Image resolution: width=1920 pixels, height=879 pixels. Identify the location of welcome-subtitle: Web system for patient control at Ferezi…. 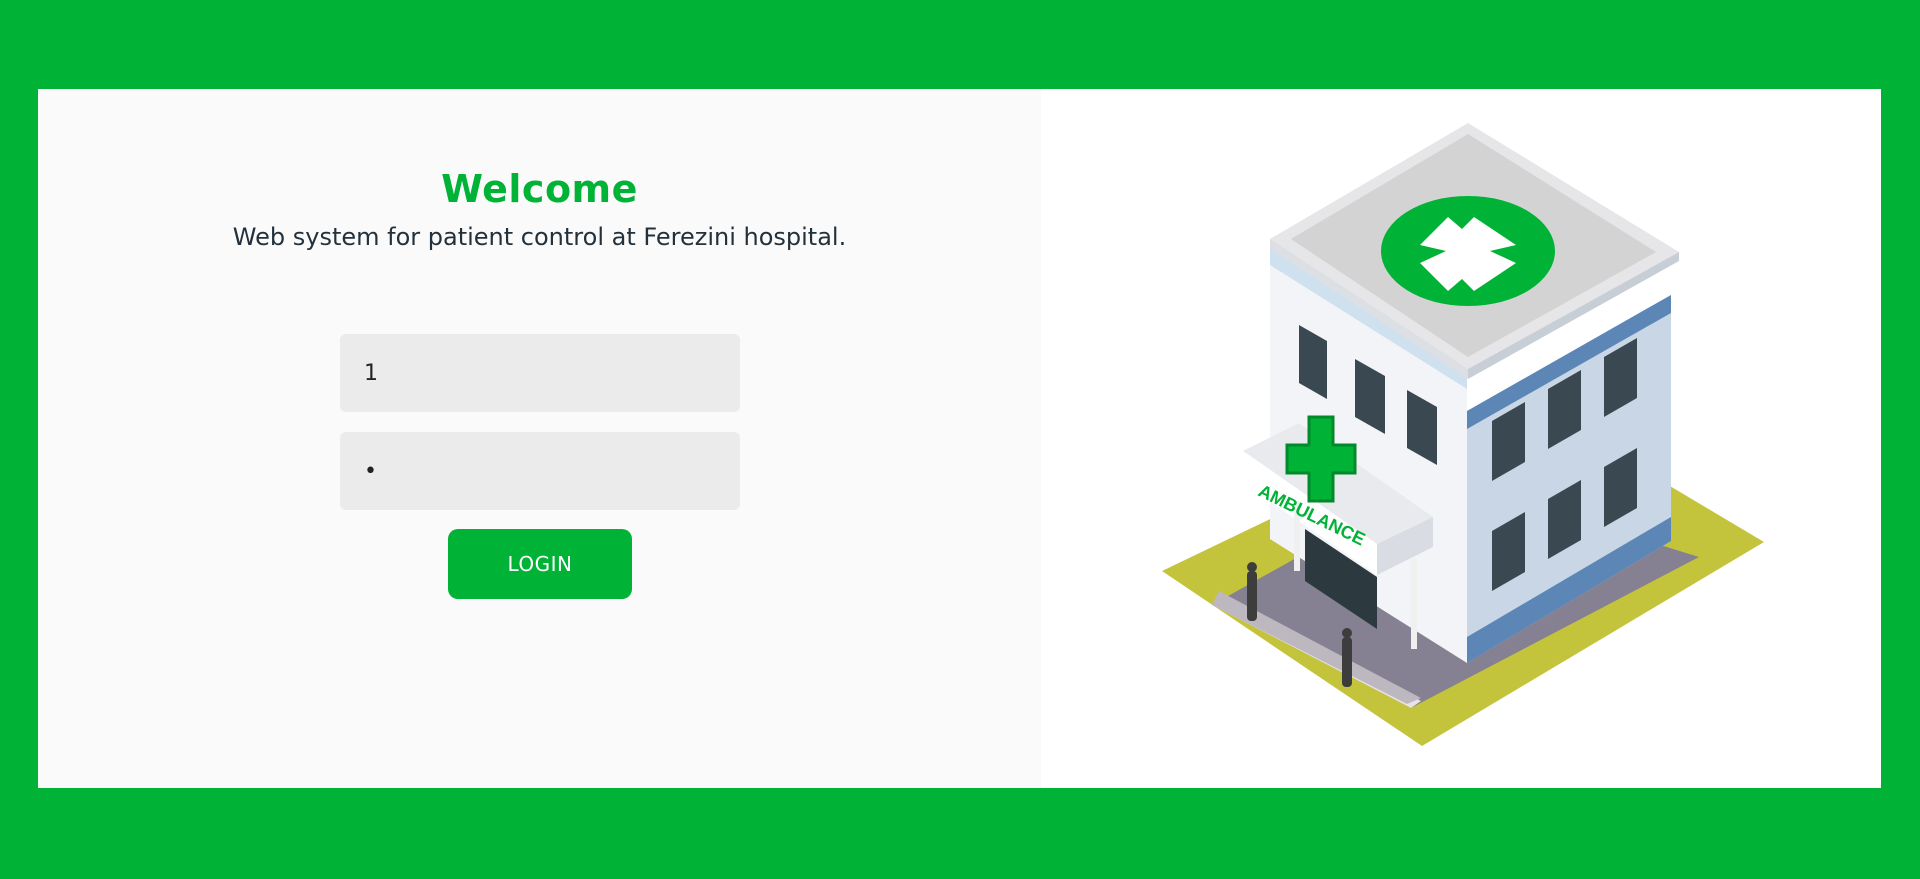
(539, 237).